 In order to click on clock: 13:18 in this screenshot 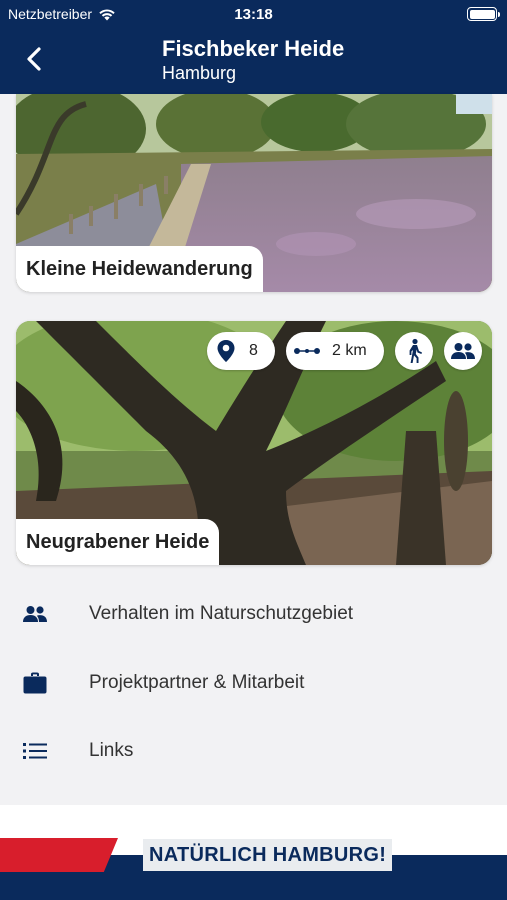, I will do `click(253, 14)`.